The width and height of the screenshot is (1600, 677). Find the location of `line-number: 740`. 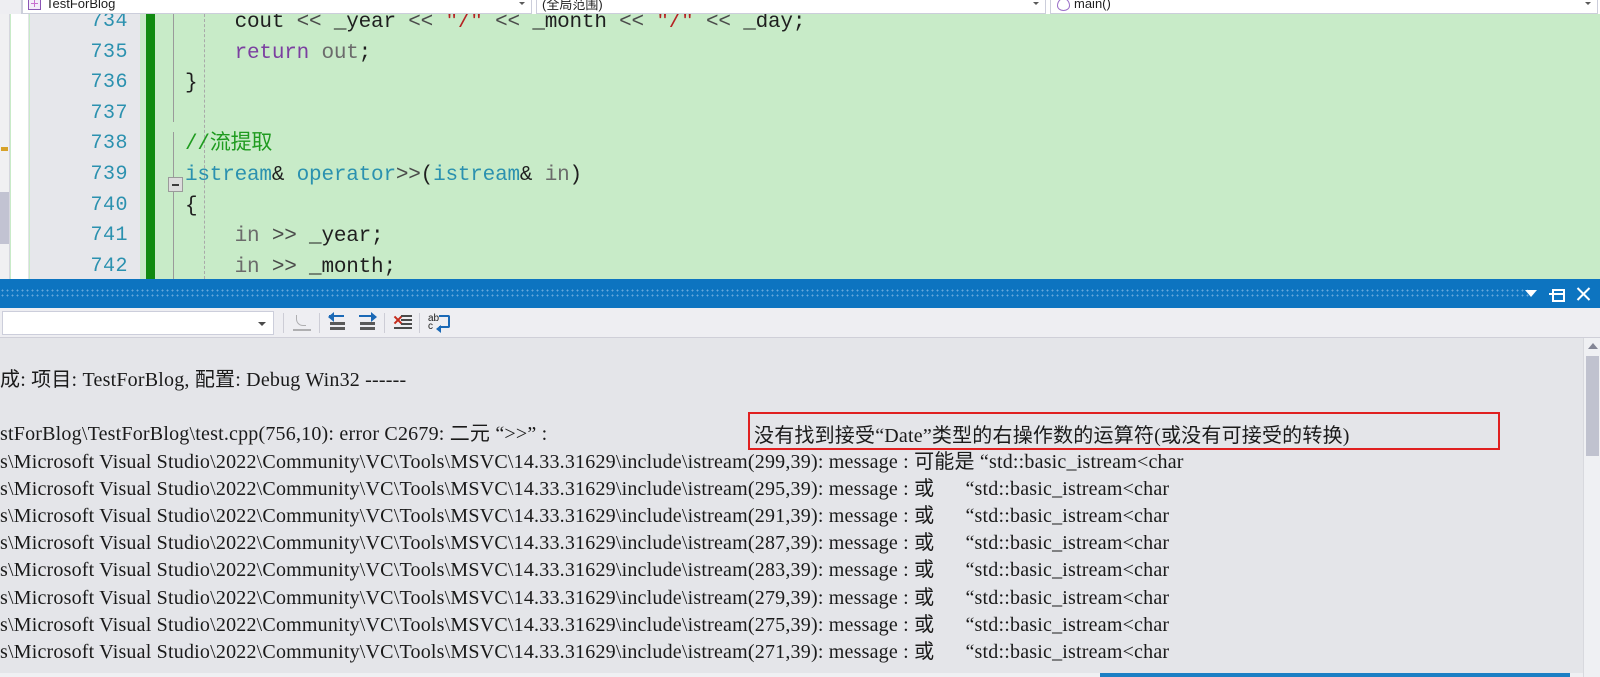

line-number: 740 is located at coordinates (109, 205).